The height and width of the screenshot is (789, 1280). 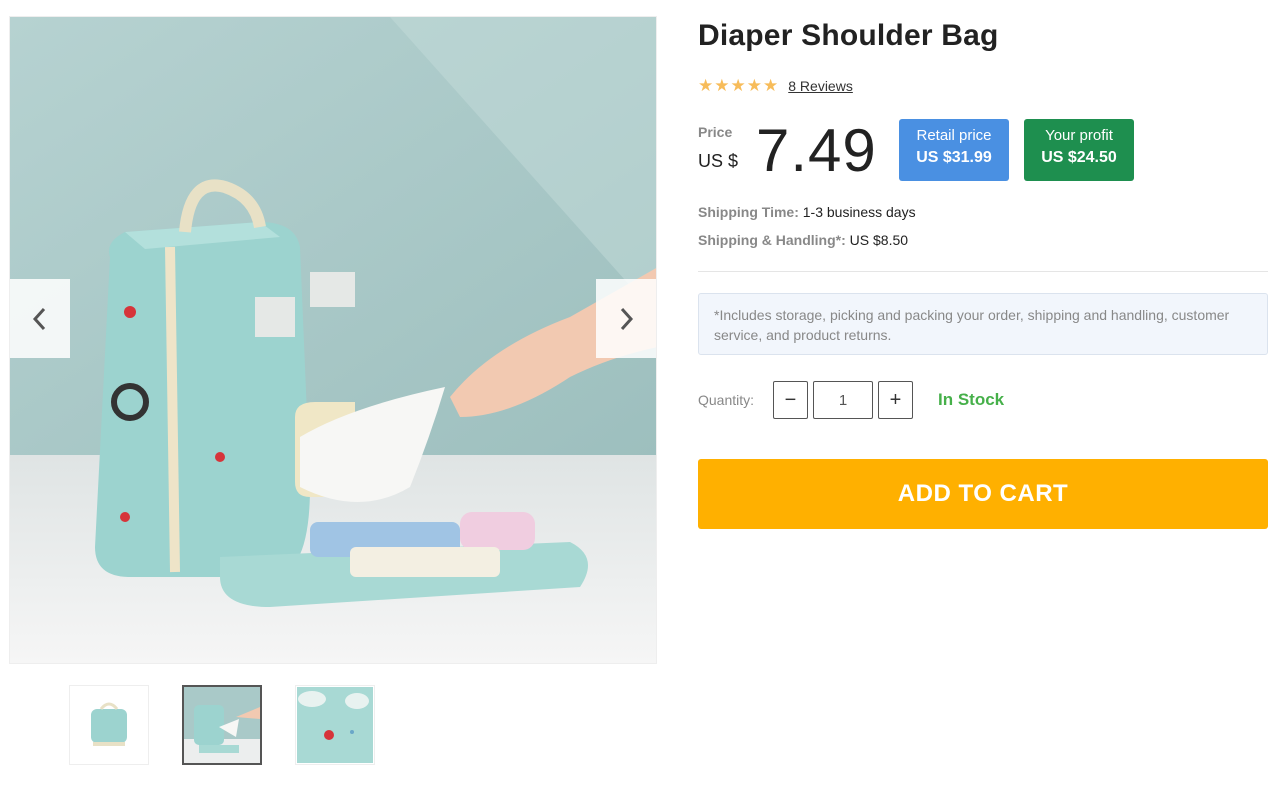 What do you see at coordinates (816, 150) in the screenshot?
I see `price-value: 7.49` at bounding box center [816, 150].